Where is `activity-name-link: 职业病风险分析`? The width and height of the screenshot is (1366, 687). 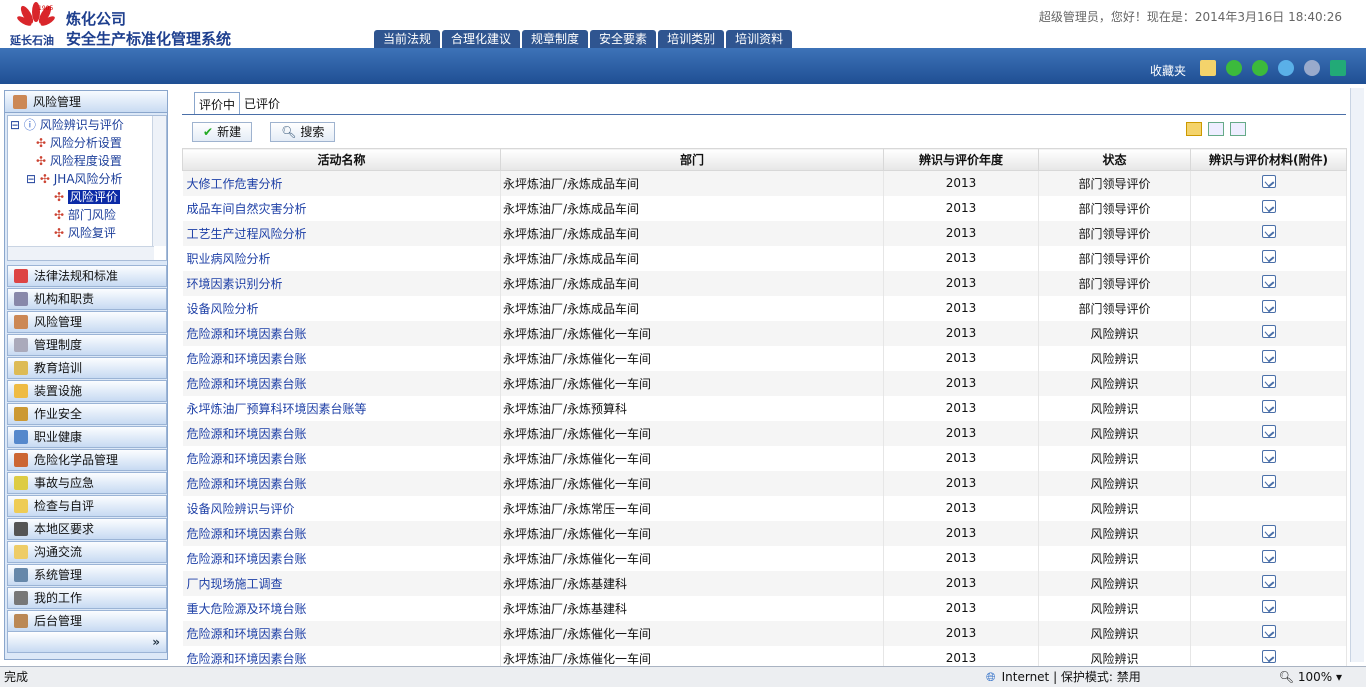
activity-name-link: 职业病风险分析 is located at coordinates (341, 258).